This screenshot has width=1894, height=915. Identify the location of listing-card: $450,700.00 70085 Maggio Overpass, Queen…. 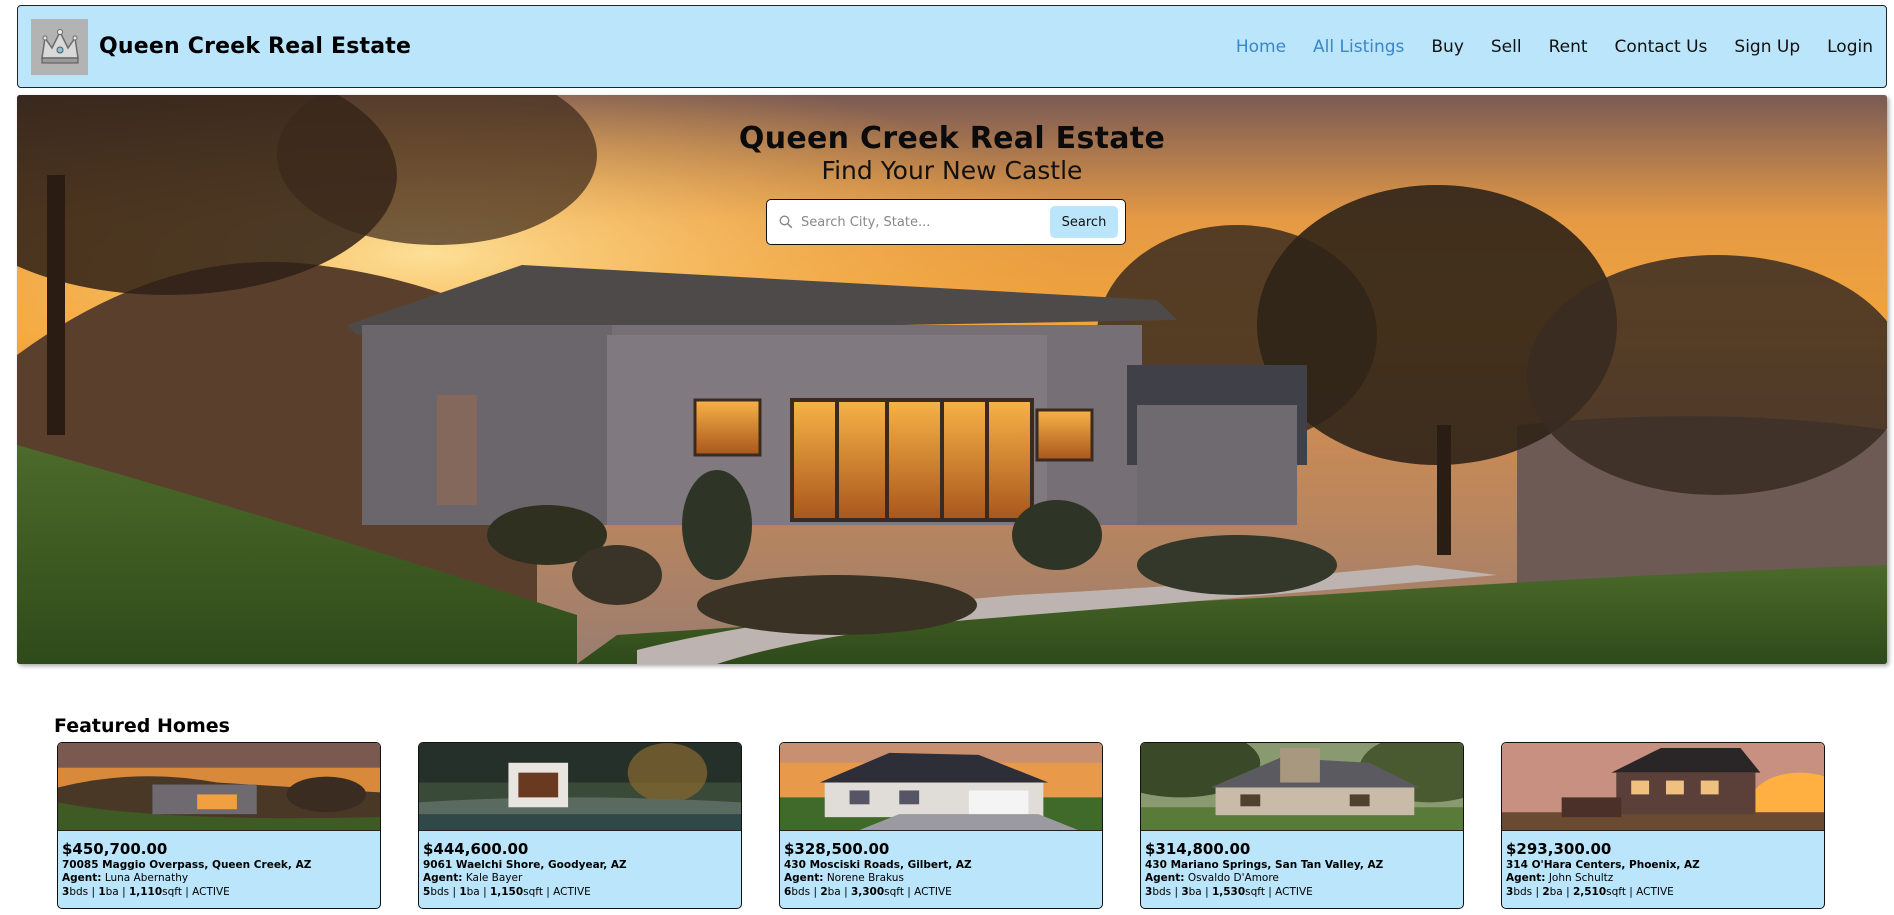
(219, 825).